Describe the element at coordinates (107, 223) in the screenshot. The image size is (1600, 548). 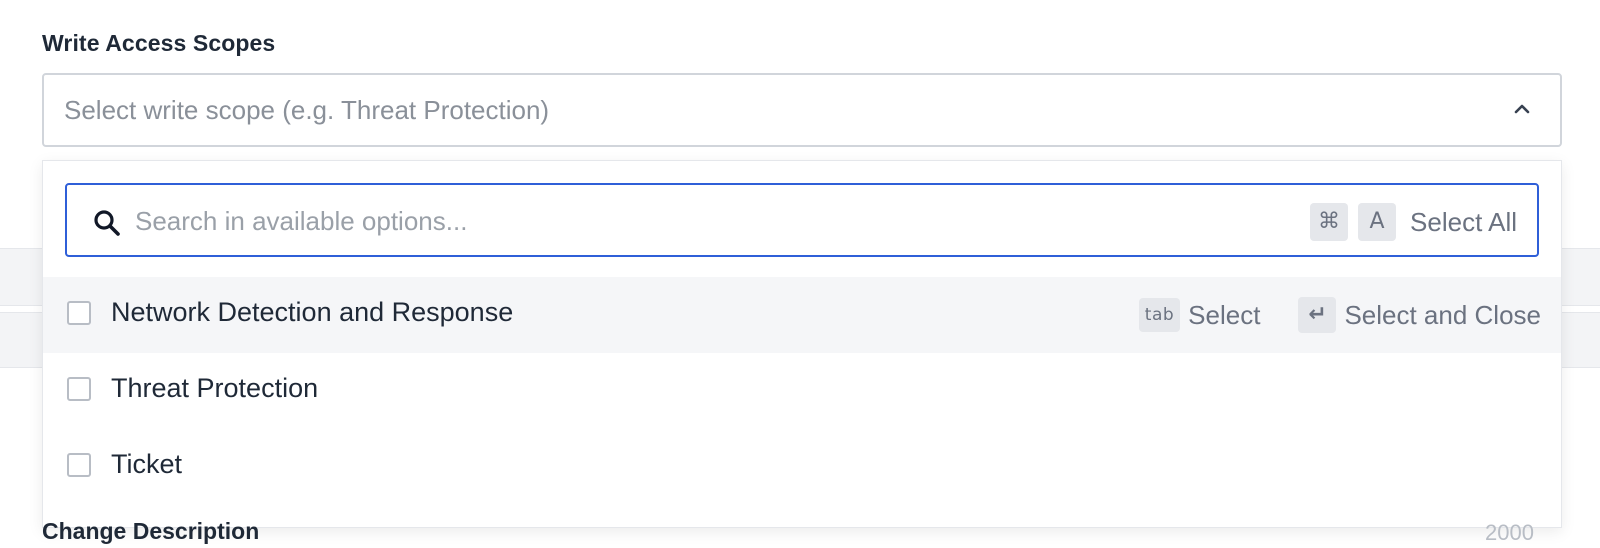
I see `search-icon` at that location.